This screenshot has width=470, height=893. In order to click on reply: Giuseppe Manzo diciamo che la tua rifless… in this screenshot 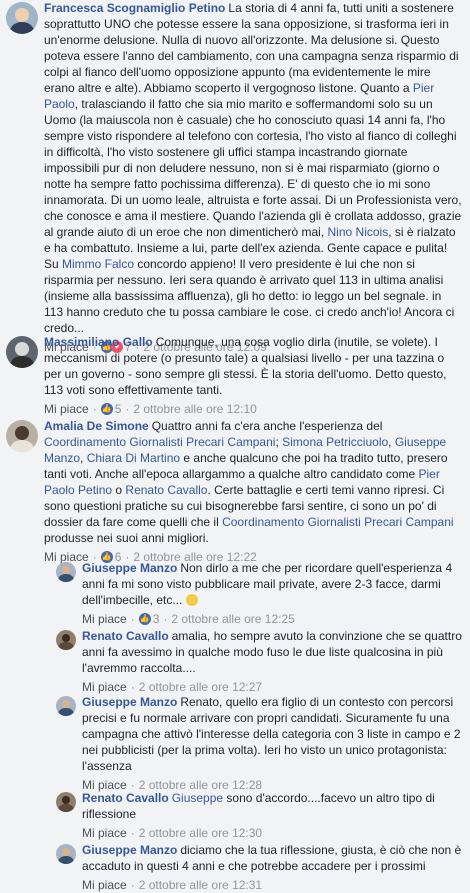, I will do `click(235, 867)`.